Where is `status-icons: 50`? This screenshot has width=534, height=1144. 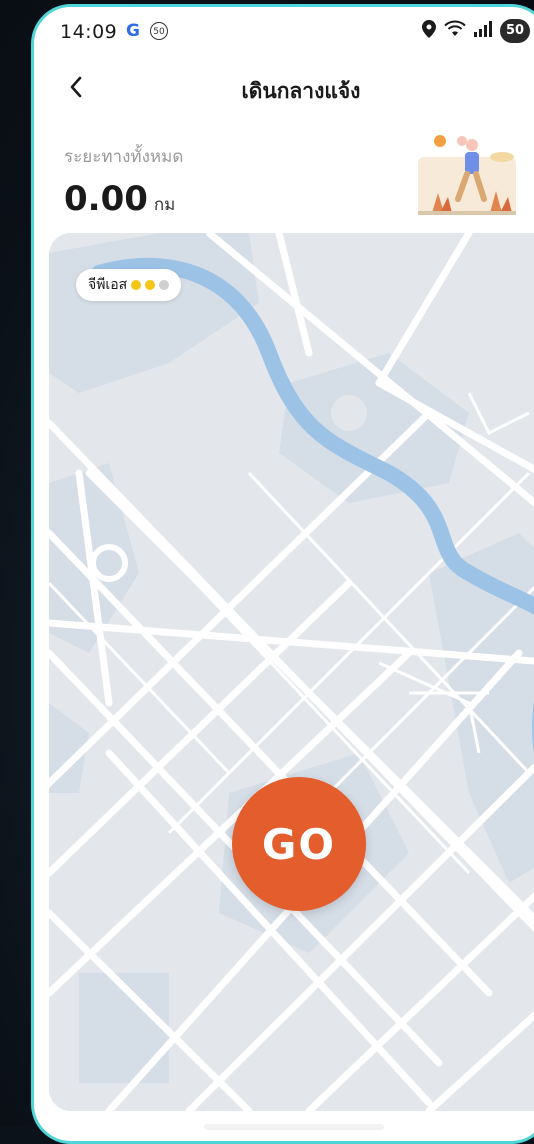
status-icons: 50 is located at coordinates (476, 31).